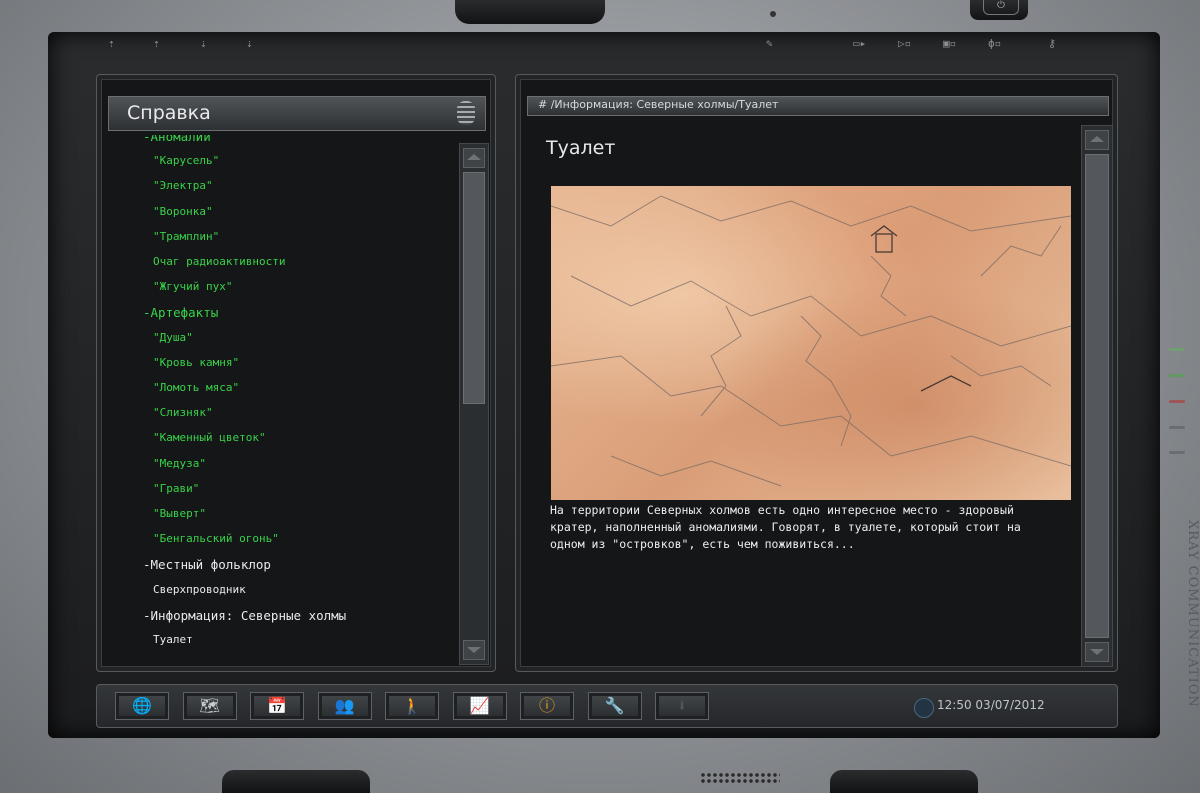 The height and width of the screenshot is (793, 1200). I want to click on character-button: 🚶, so click(412, 706).